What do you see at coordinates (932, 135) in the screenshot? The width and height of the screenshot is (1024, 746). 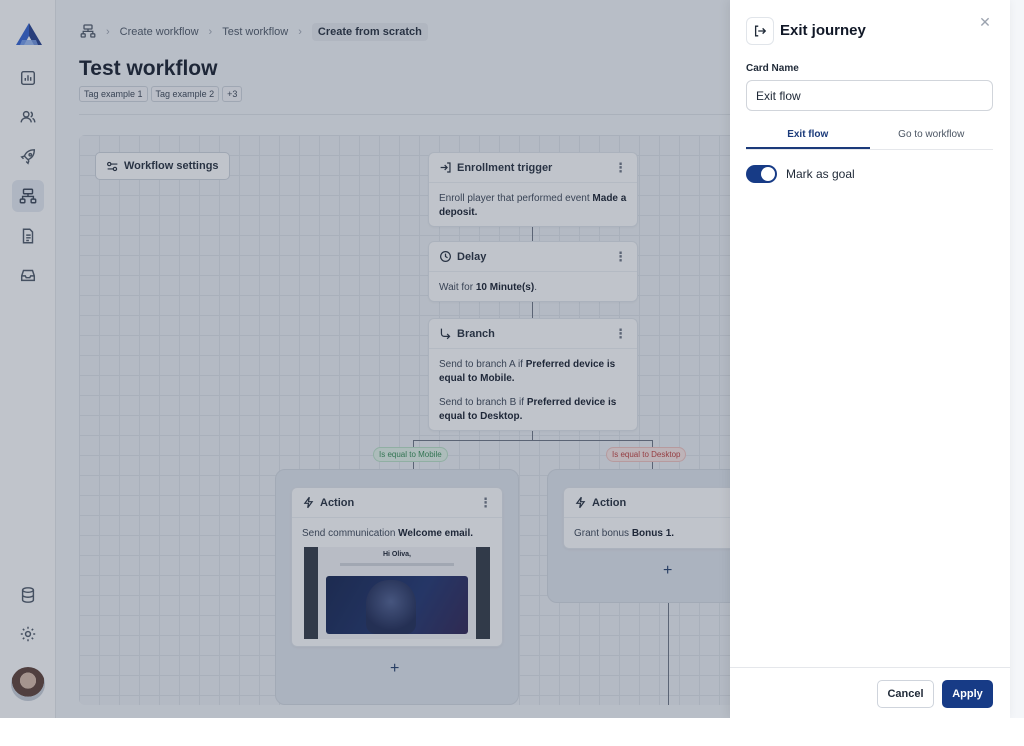 I see `tab-go-to-workflow: Go to workflow` at bounding box center [932, 135].